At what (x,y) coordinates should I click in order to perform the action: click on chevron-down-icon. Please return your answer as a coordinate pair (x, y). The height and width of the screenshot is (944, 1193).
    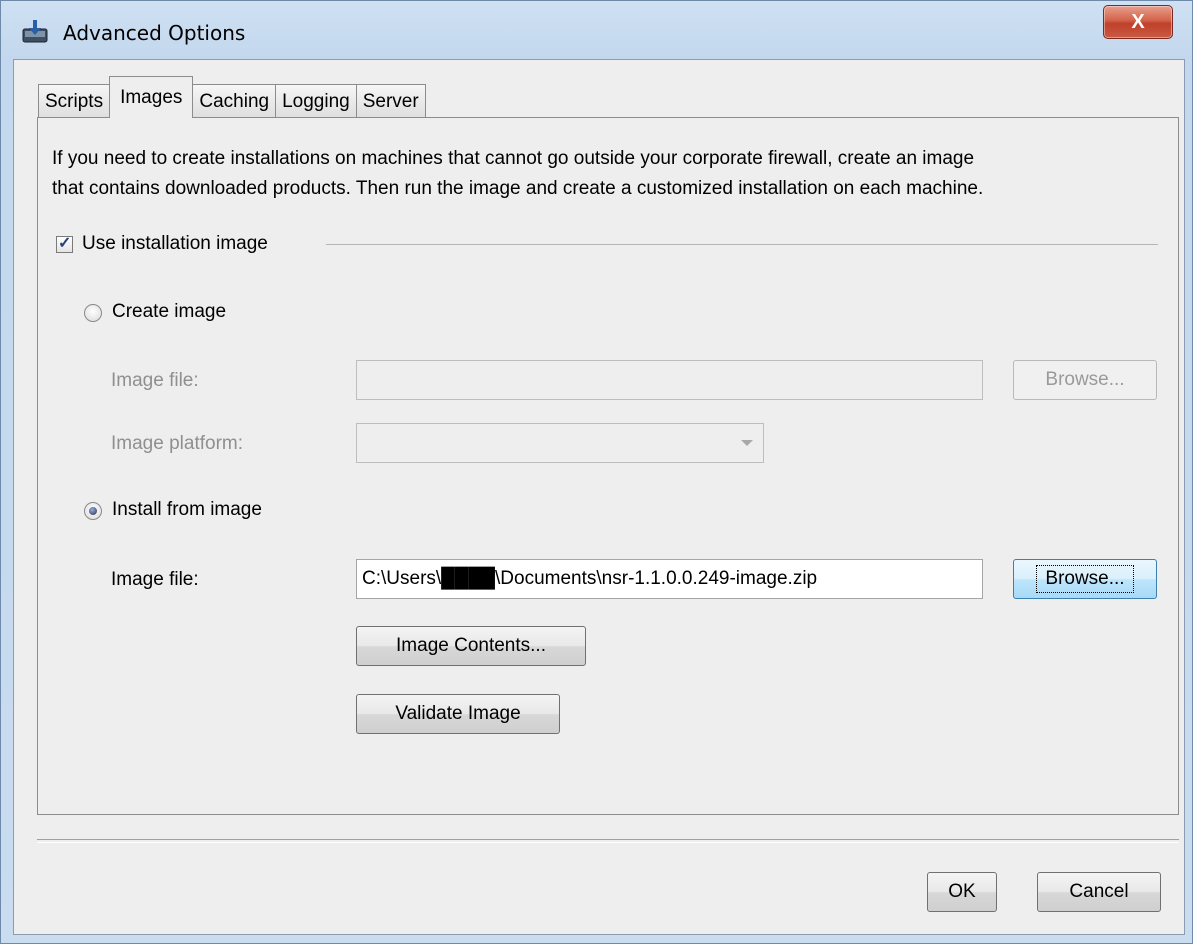
    Looking at the image, I should click on (747, 443).